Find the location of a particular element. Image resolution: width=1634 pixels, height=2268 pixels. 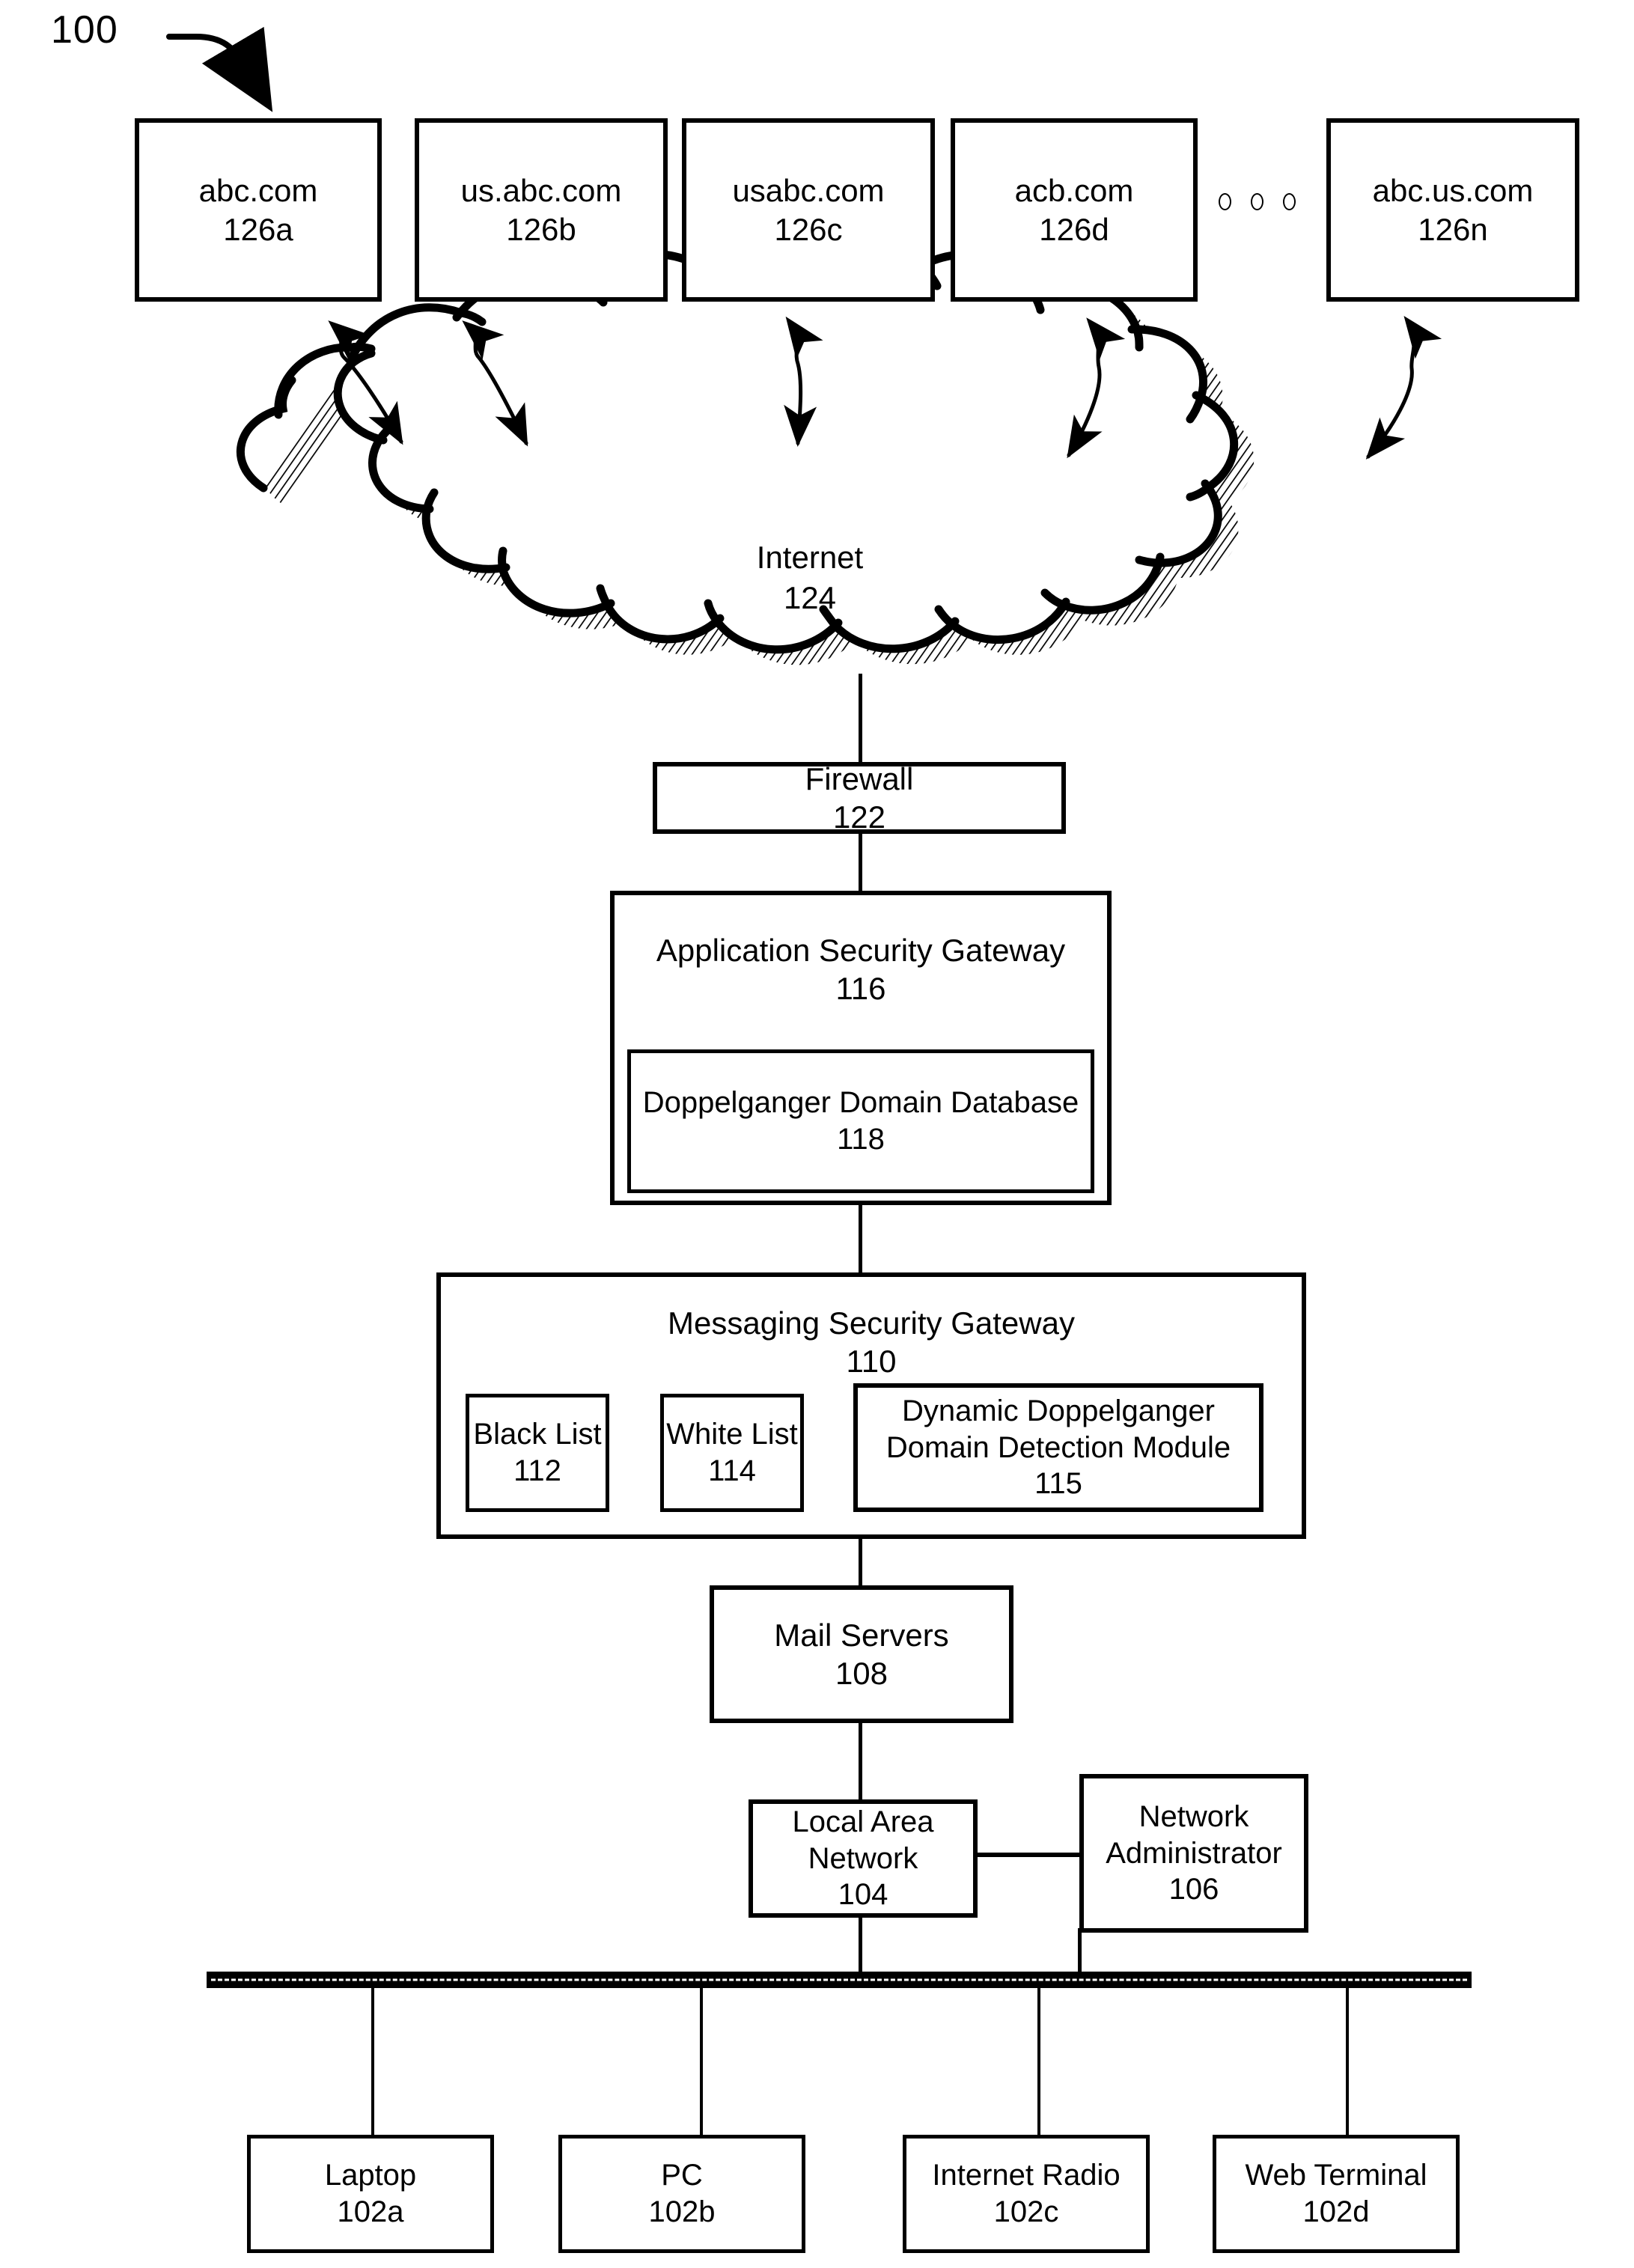

network-administrator-box: Network Administrator 106 is located at coordinates (1193, 1854).